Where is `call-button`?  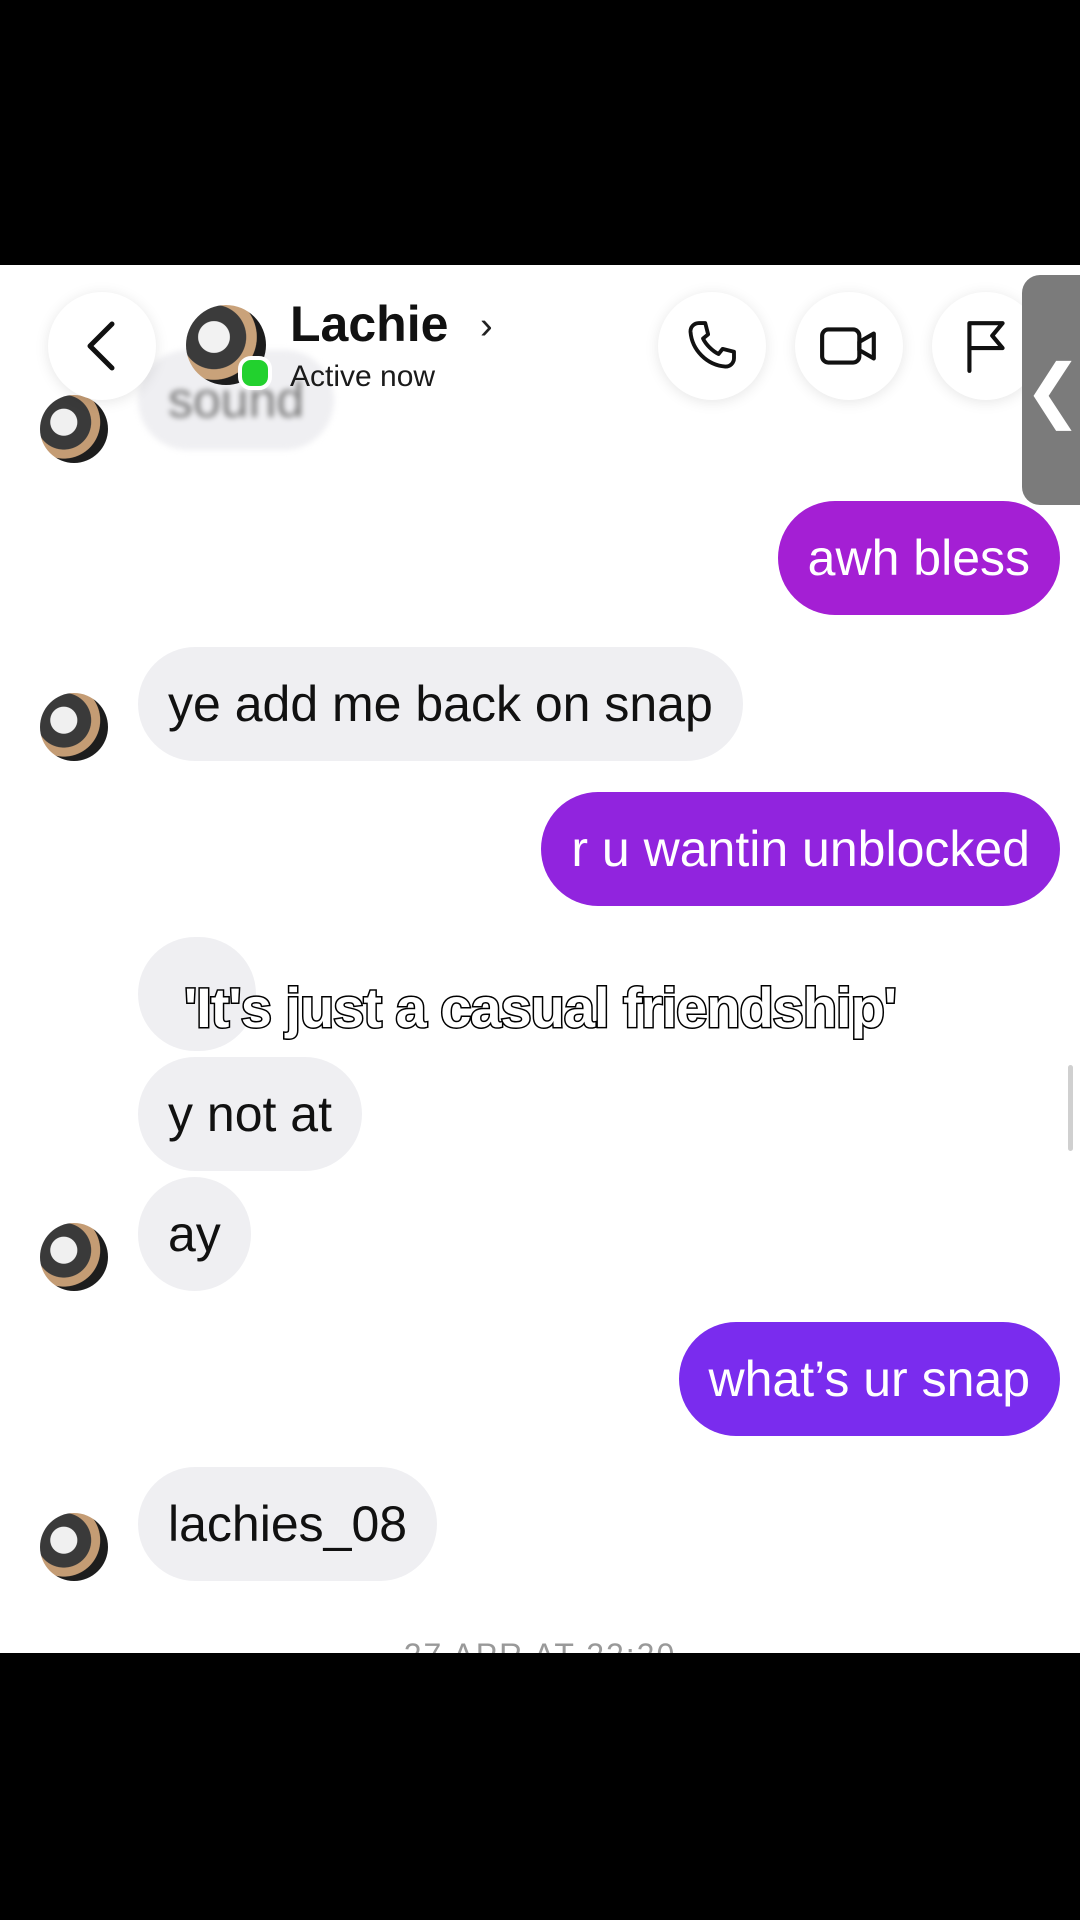 call-button is located at coordinates (712, 346).